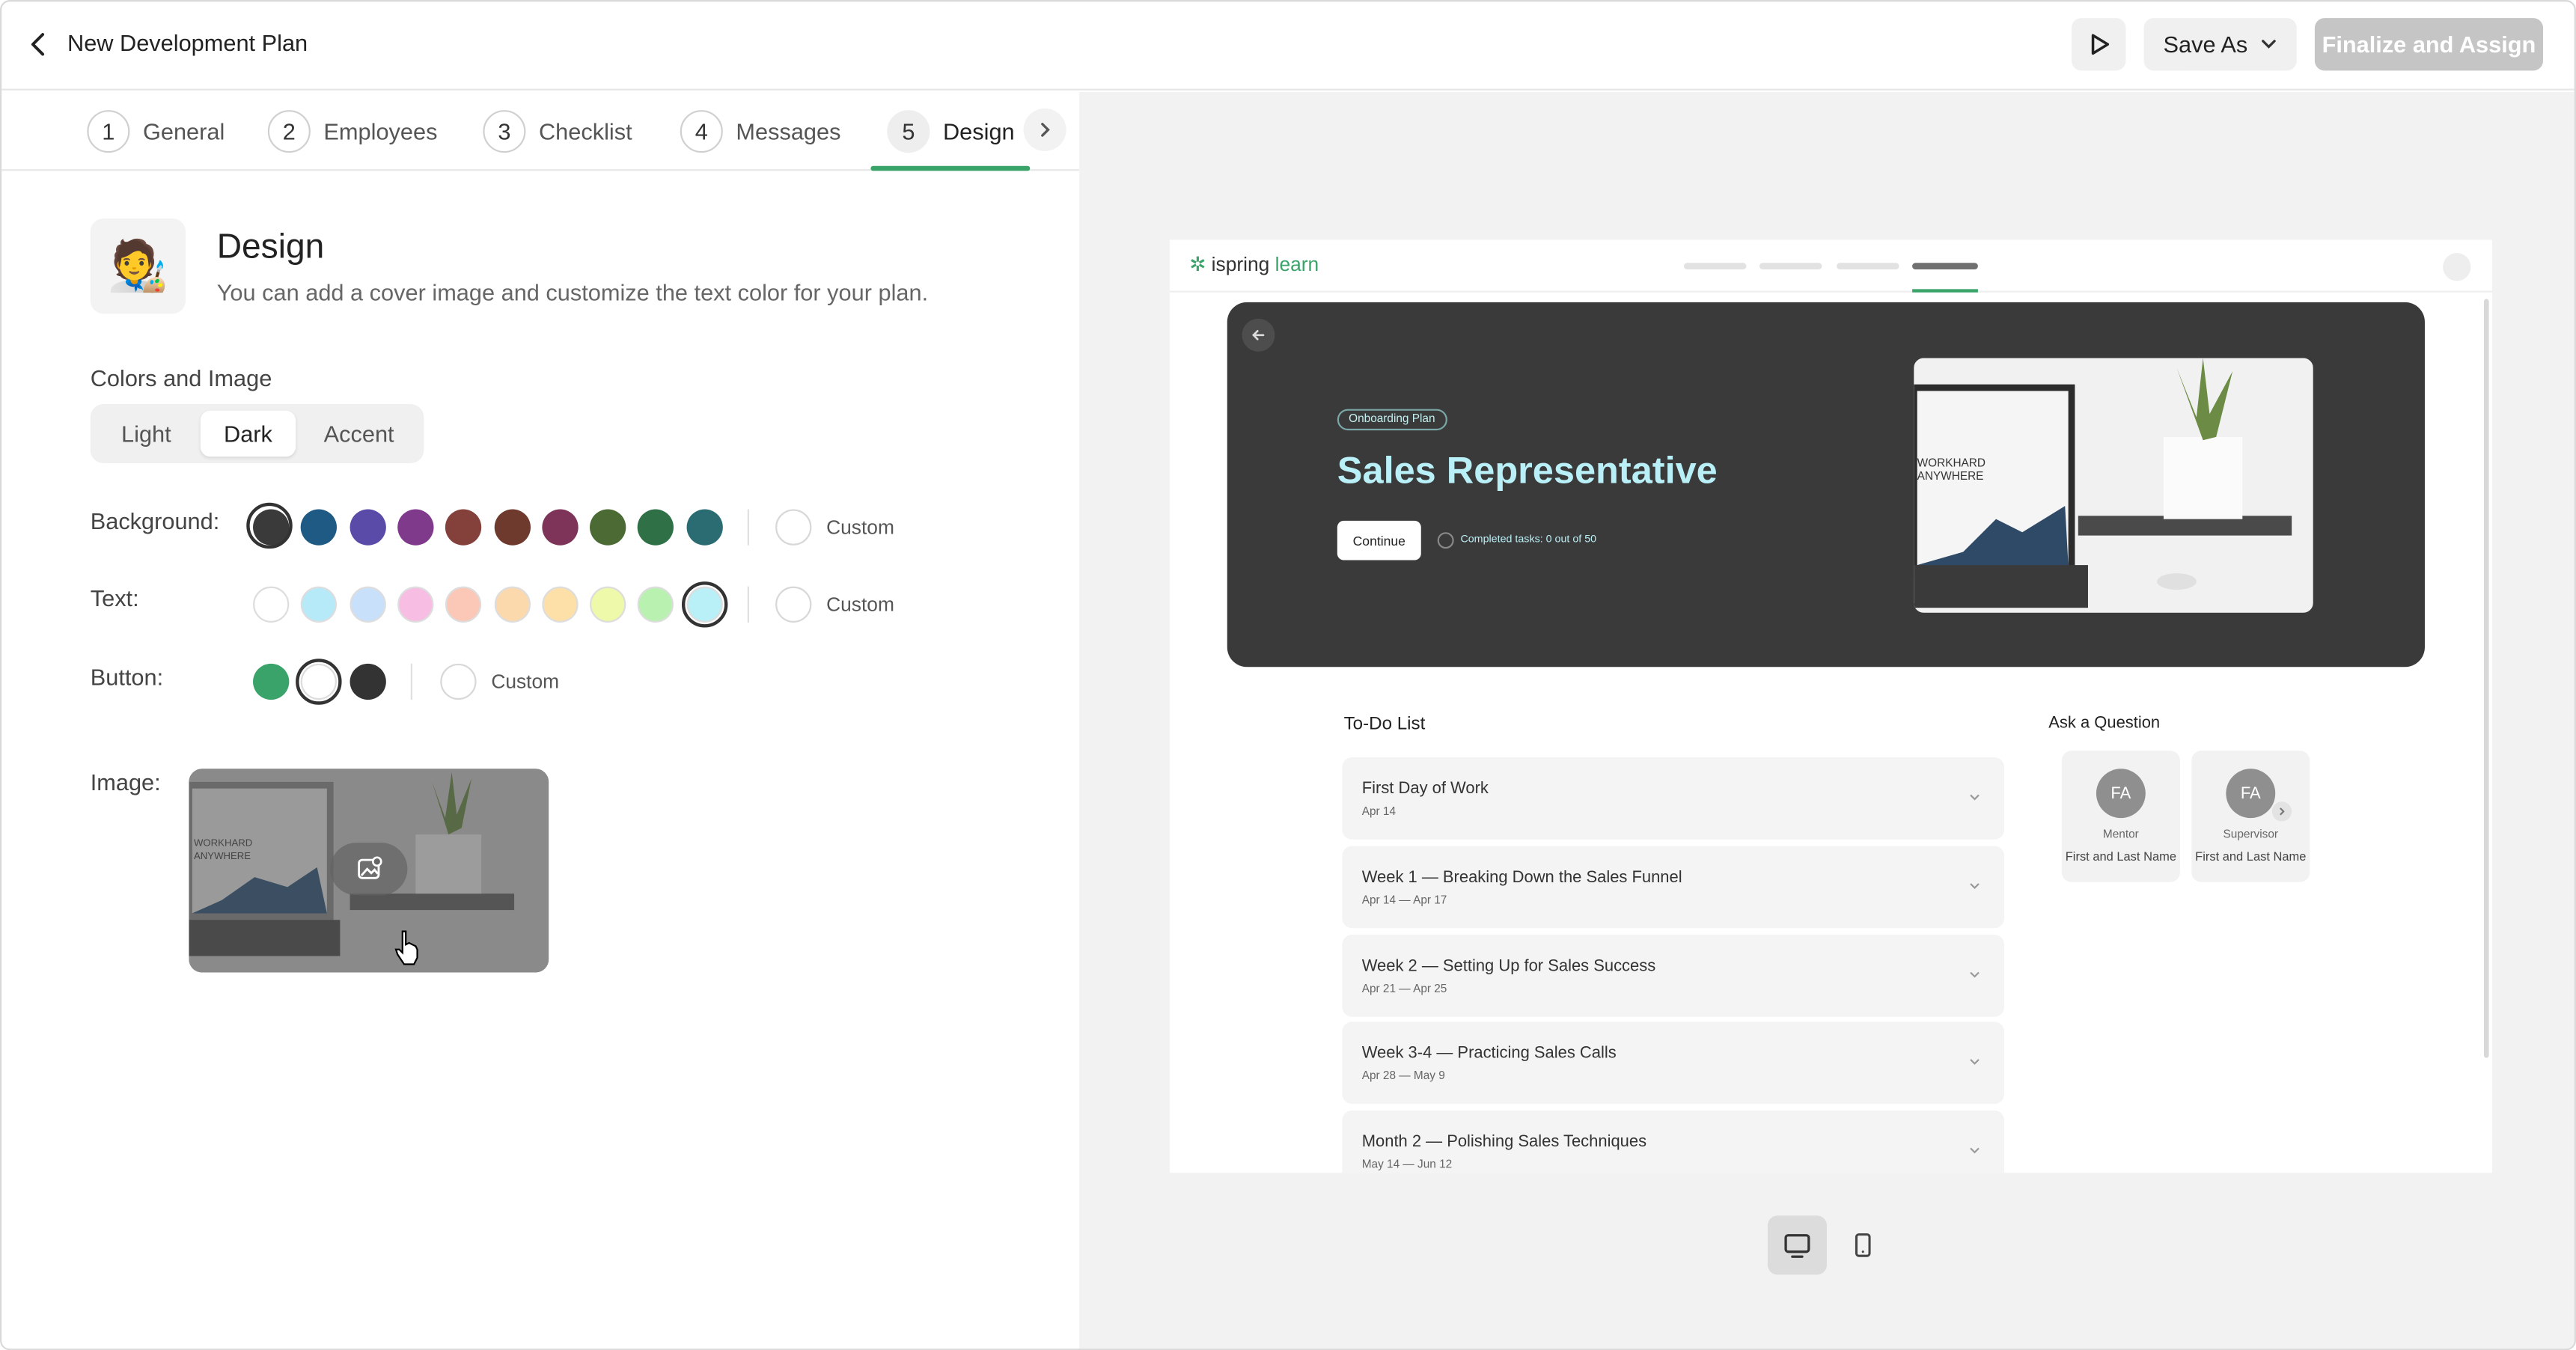 This screenshot has width=2576, height=1350. I want to click on todo-item-title: Week 2 — Setting Up for Sales Success, so click(1508, 966).